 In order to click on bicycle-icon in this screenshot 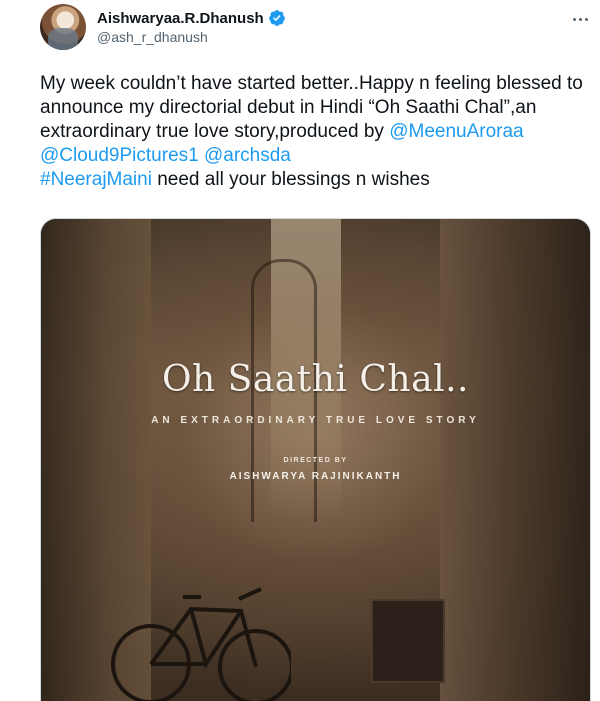, I will do `click(201, 644)`.